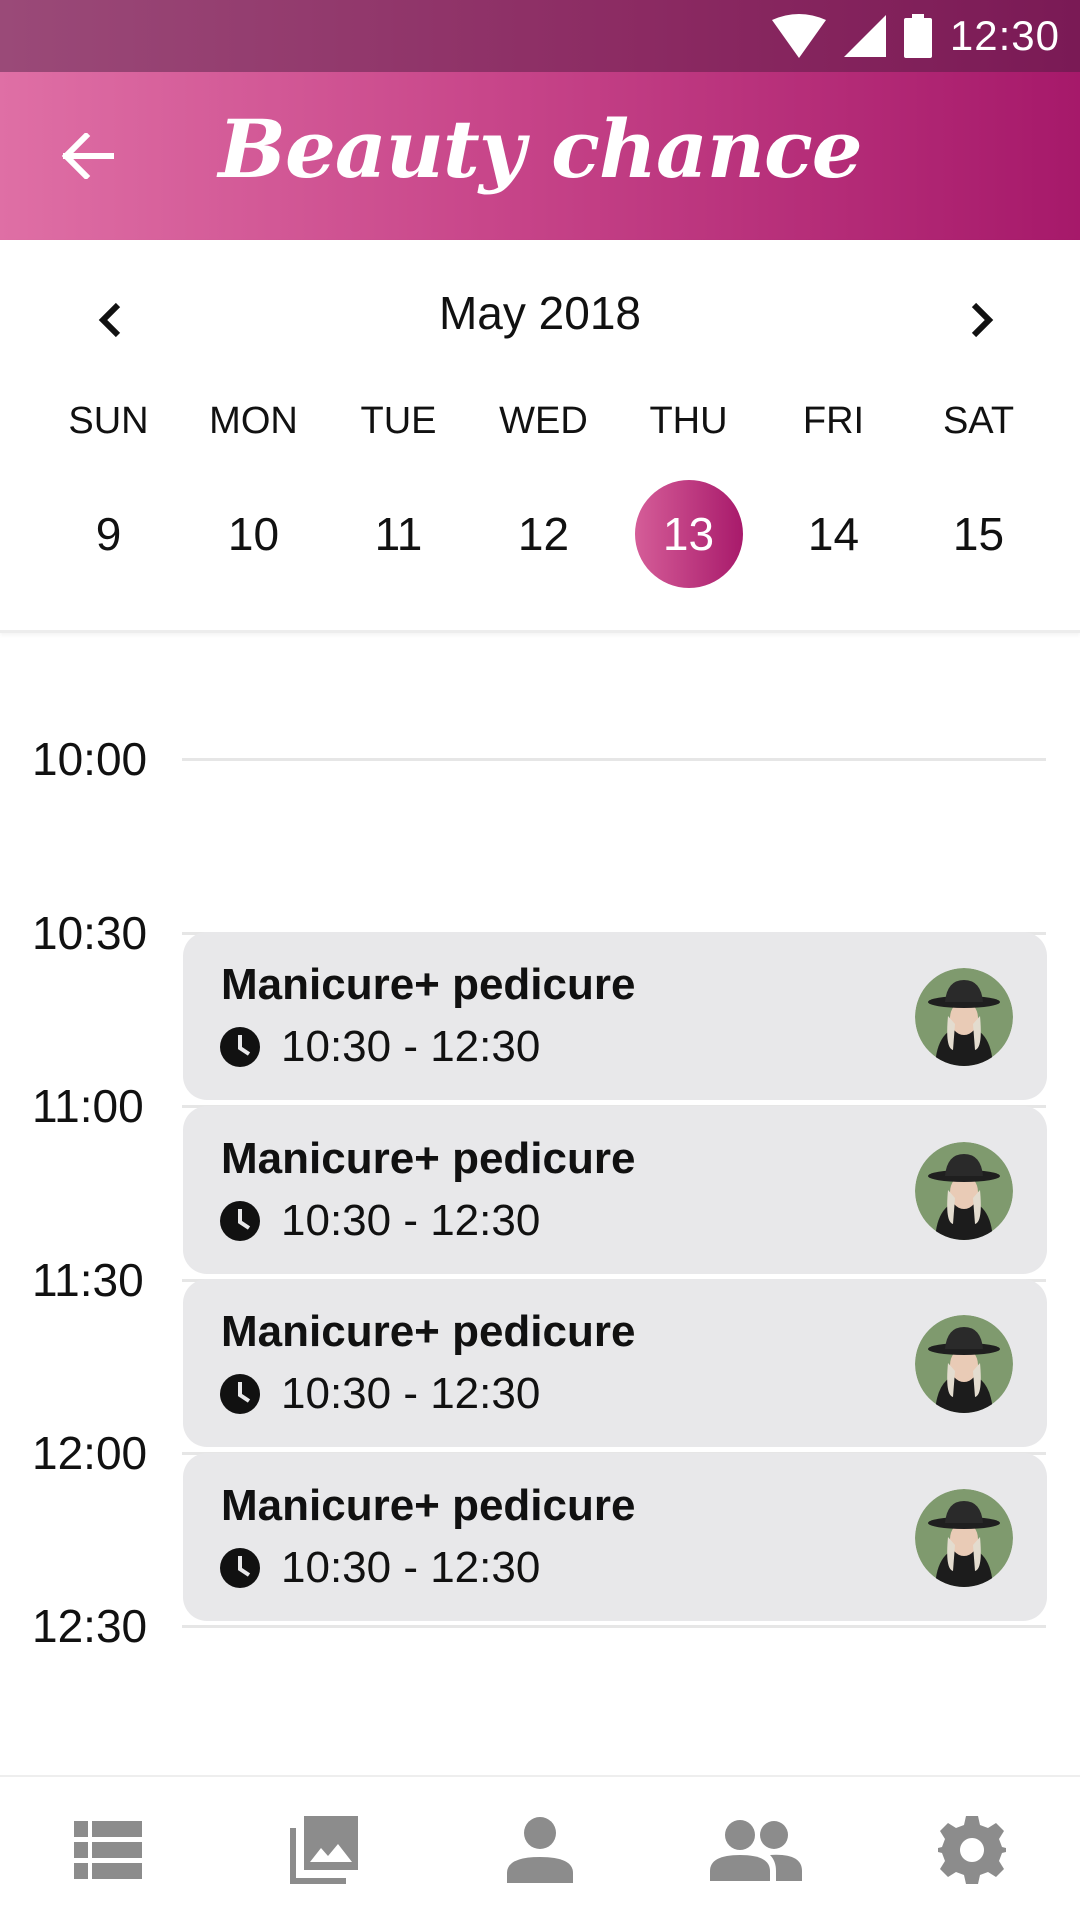 This screenshot has height=1922, width=1080. I want to click on weekday-label: THU, so click(688, 421).